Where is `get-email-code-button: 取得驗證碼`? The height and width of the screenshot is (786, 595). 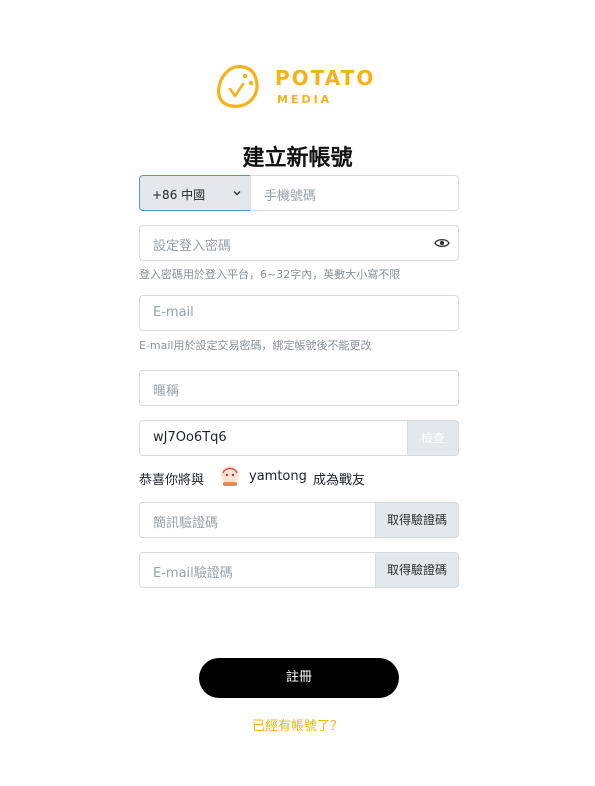 get-email-code-button: 取得驗證碼 is located at coordinates (417, 570).